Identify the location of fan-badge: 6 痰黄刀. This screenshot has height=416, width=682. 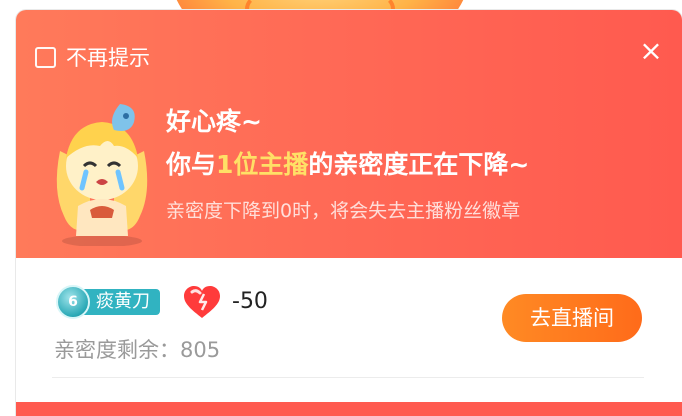
(108, 302).